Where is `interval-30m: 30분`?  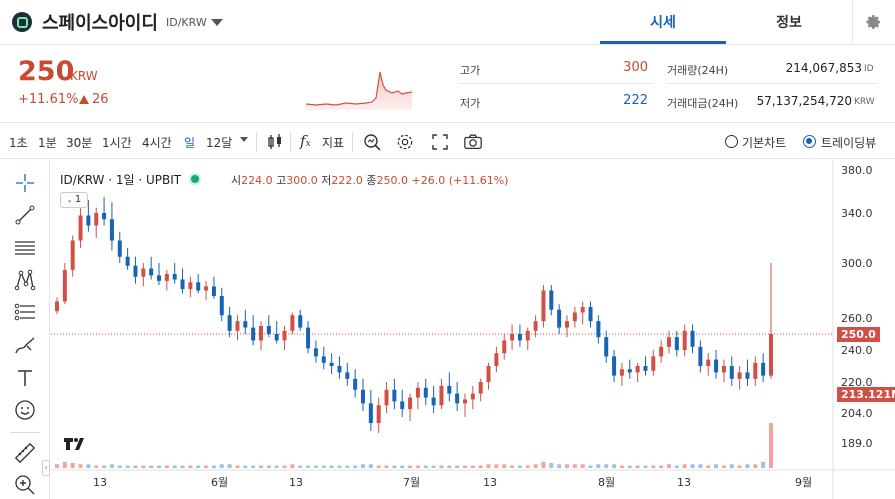 interval-30m: 30분 is located at coordinates (79, 142).